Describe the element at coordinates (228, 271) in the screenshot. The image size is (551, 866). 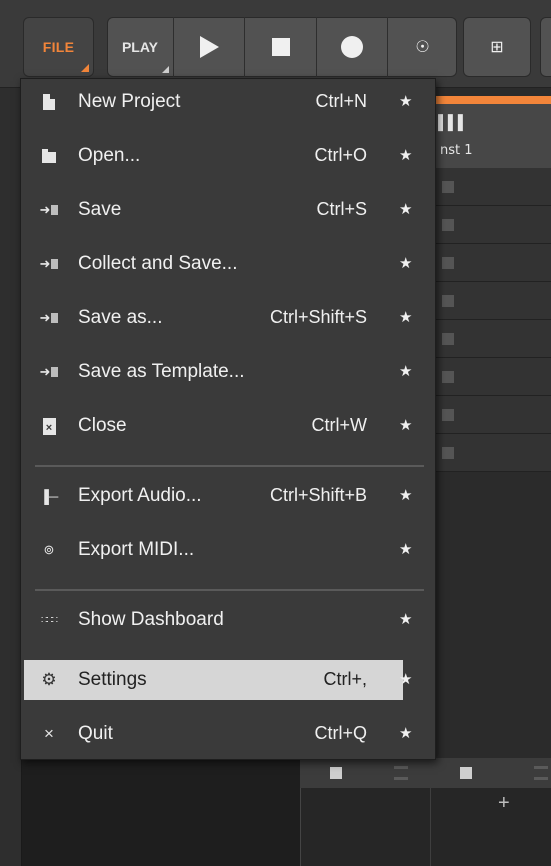
I see `menu-item-collect-and-save: ➜ Collect and Save... ★` at that location.